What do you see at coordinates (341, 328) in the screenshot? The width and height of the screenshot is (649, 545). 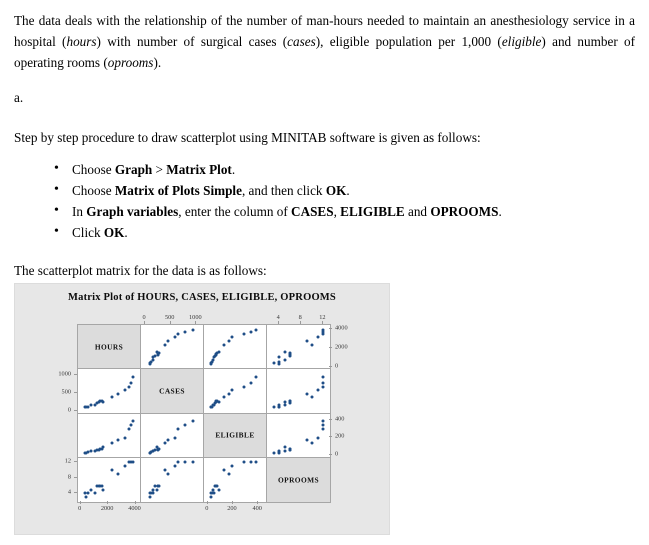 I see `axis-tick-right-hours: 4000` at bounding box center [341, 328].